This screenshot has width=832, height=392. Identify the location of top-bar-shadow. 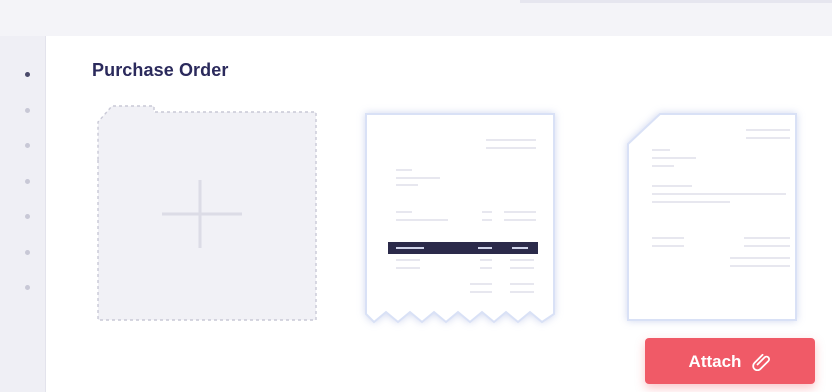
(676, 1).